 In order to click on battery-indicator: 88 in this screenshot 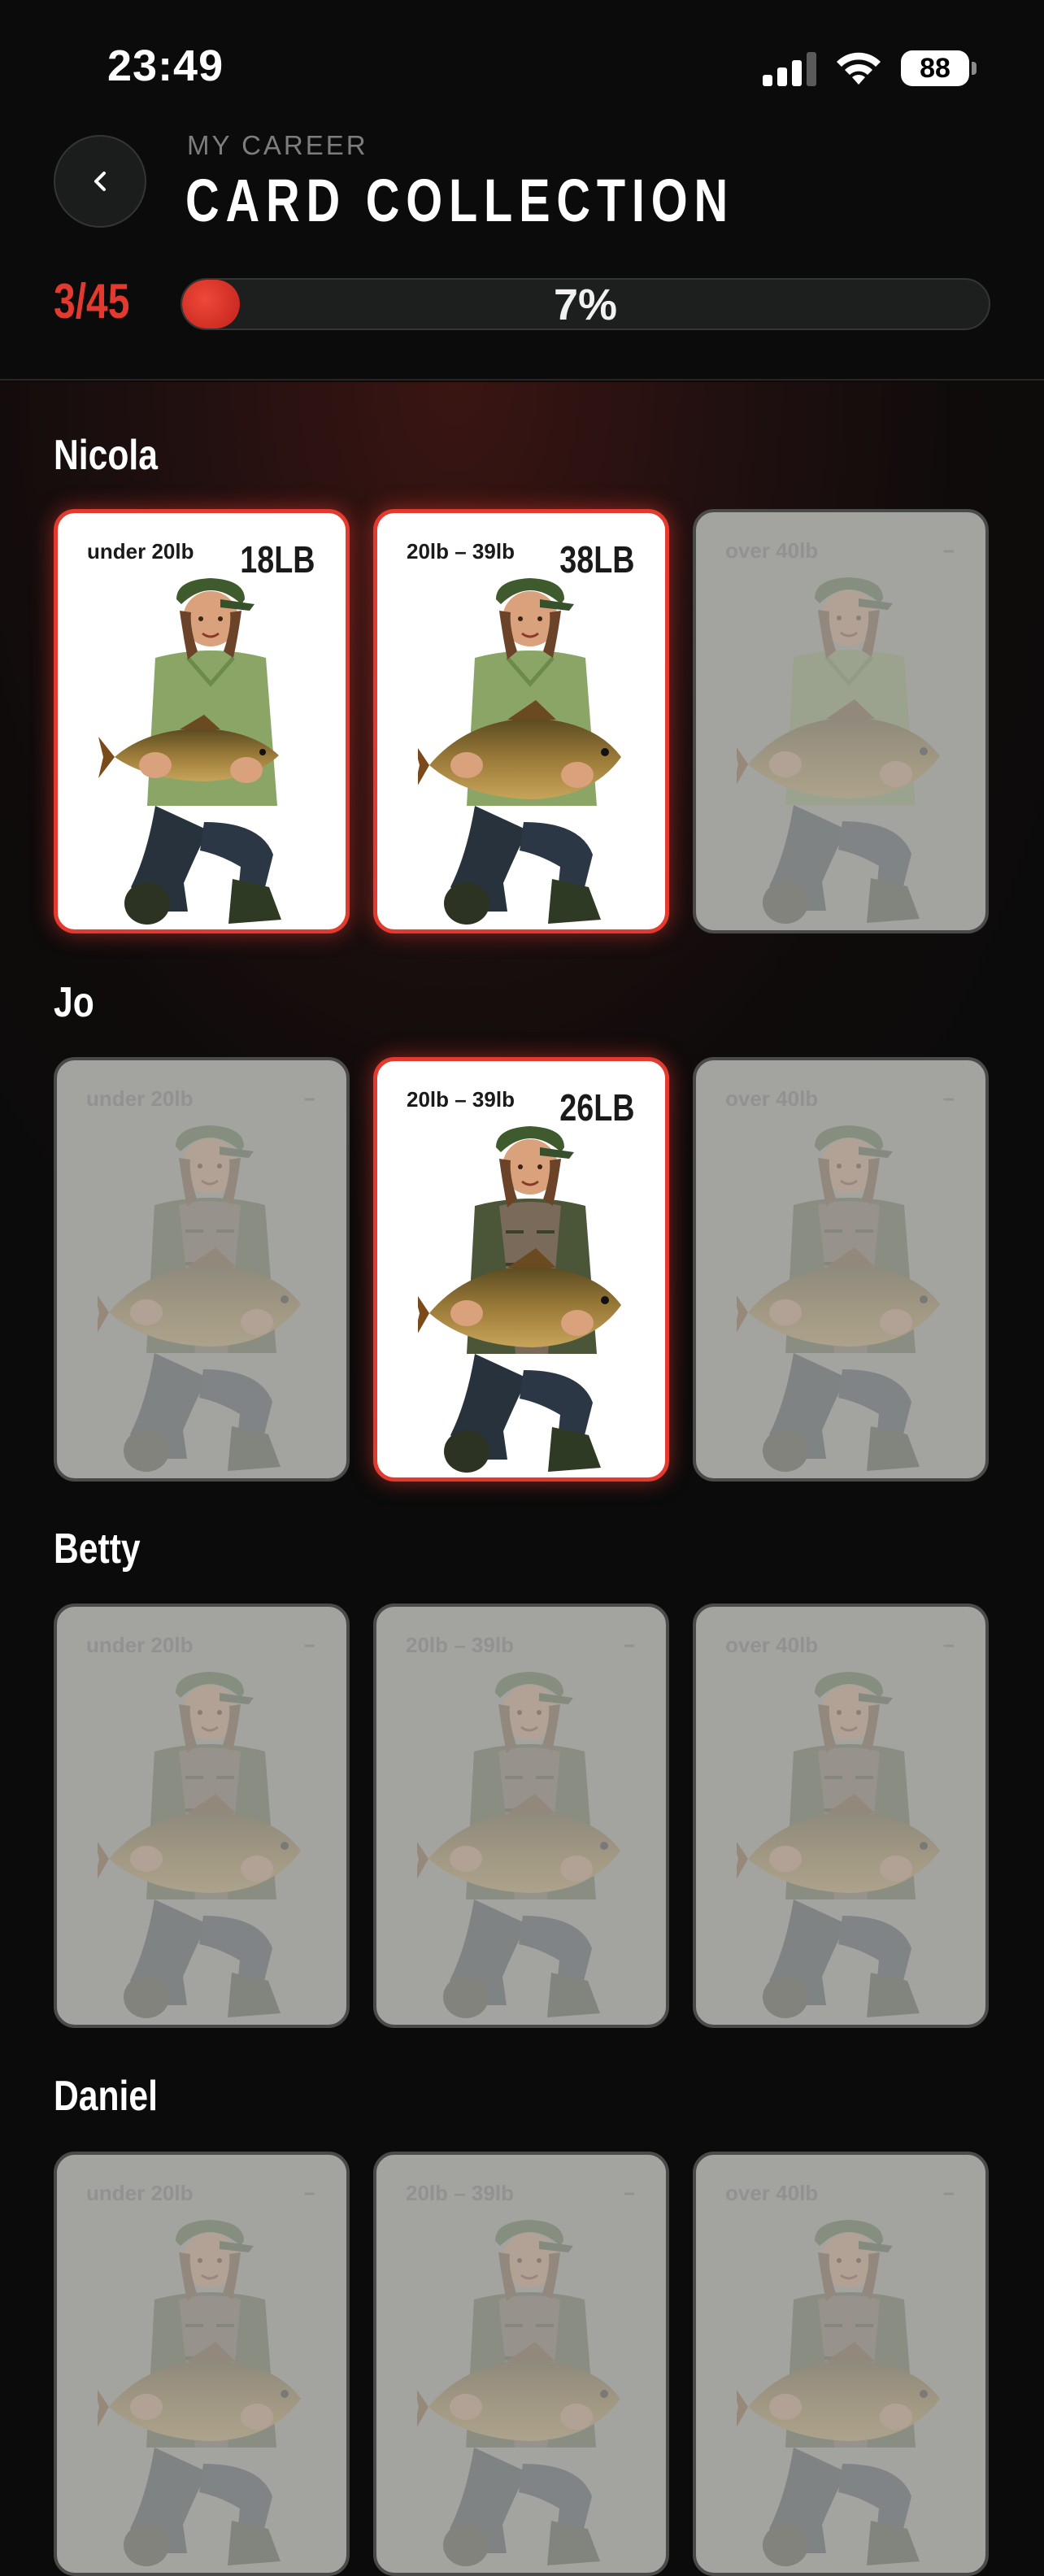, I will do `click(935, 68)`.